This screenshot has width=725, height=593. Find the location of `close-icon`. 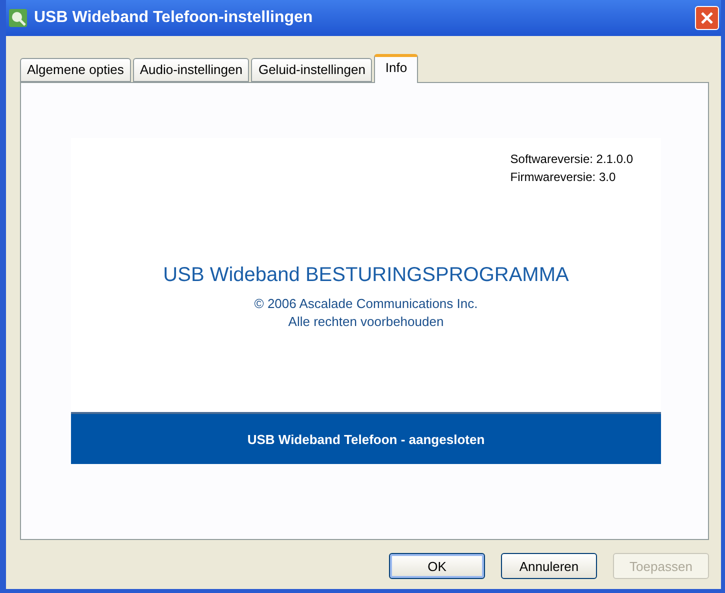

close-icon is located at coordinates (707, 18).